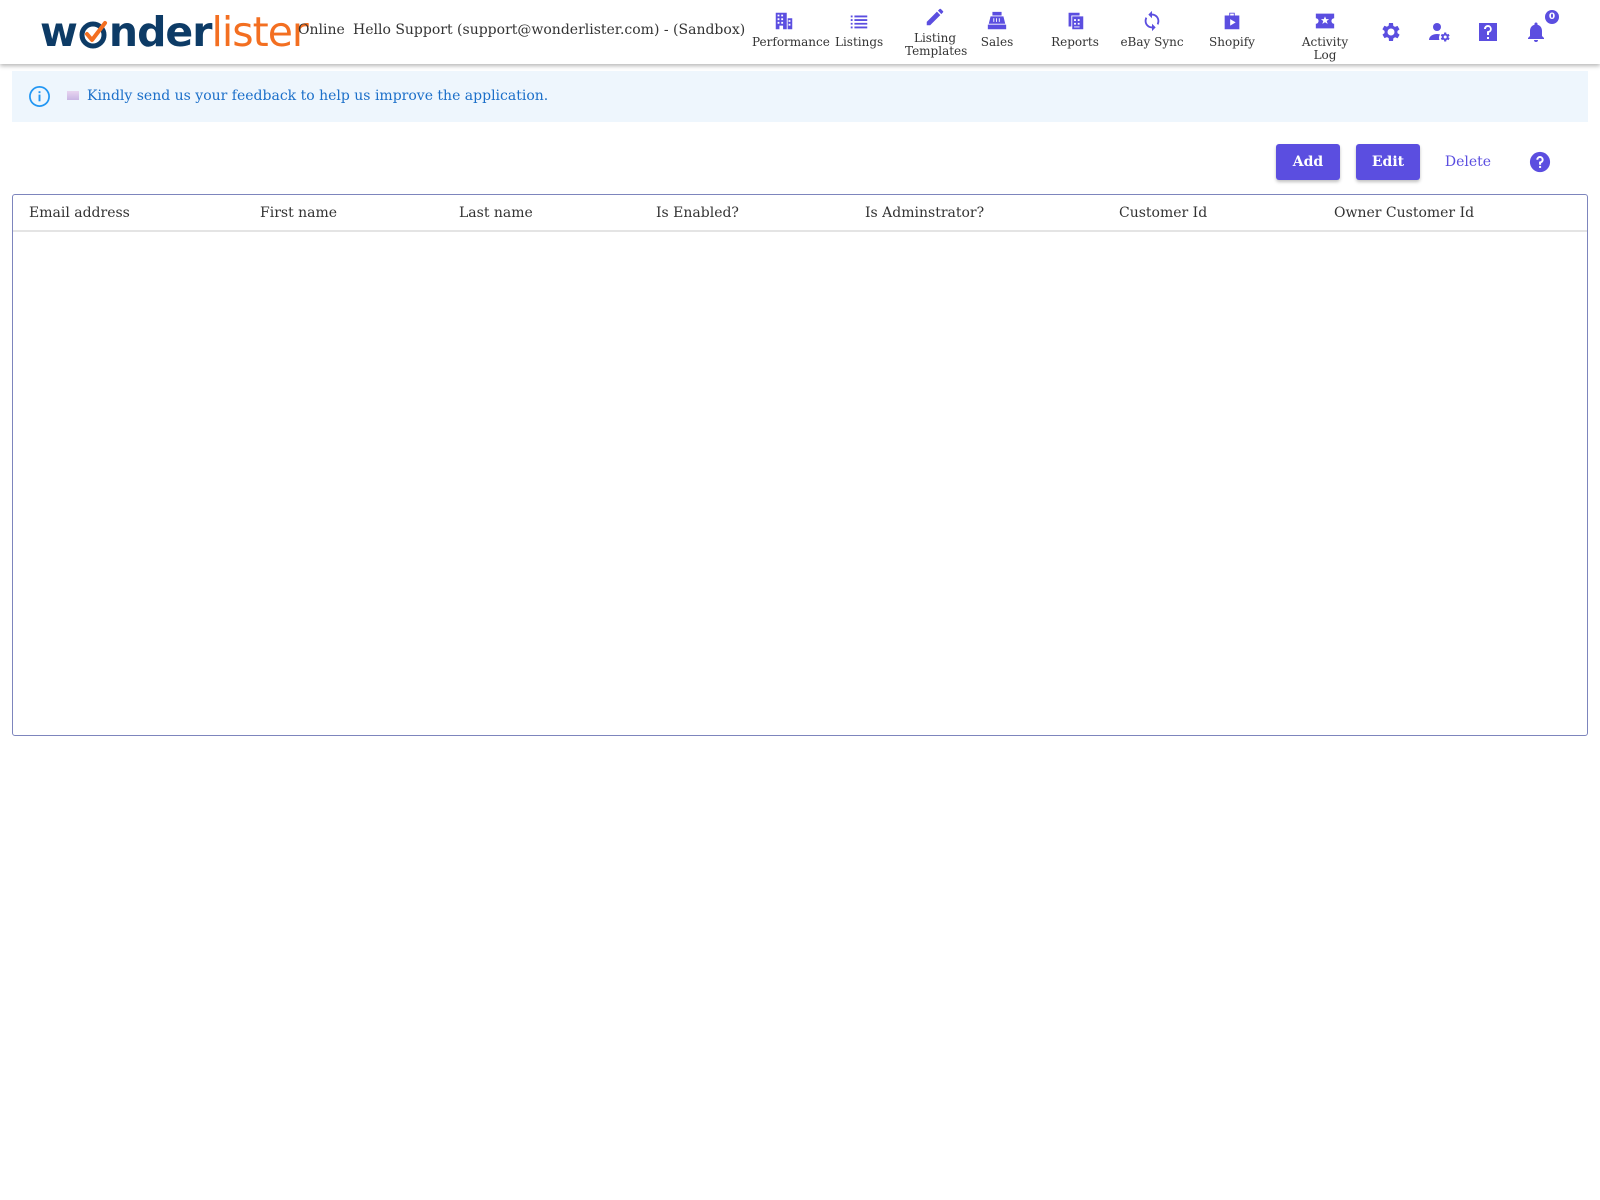 The width and height of the screenshot is (1600, 1200). I want to click on column-header-first-name: First name, so click(298, 213).